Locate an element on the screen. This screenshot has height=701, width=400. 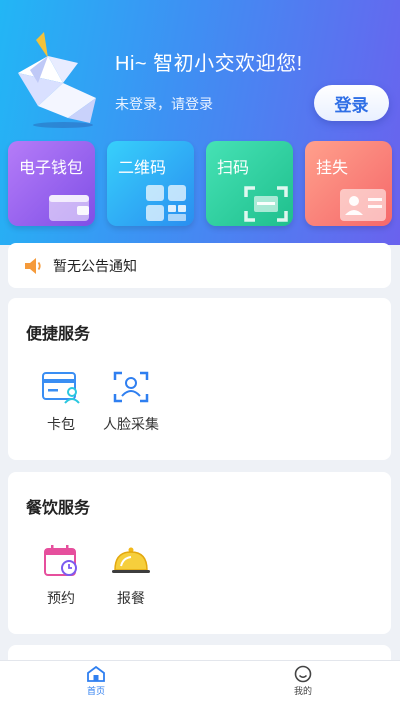
face-scan-icon is located at coordinates (131, 387).